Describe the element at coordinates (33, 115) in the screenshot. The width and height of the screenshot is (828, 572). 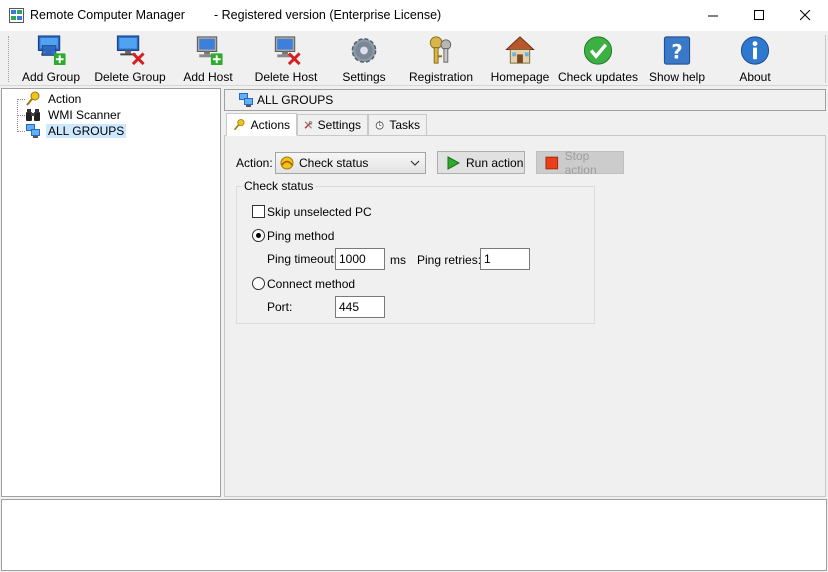
I see `binoculars-icon` at that location.